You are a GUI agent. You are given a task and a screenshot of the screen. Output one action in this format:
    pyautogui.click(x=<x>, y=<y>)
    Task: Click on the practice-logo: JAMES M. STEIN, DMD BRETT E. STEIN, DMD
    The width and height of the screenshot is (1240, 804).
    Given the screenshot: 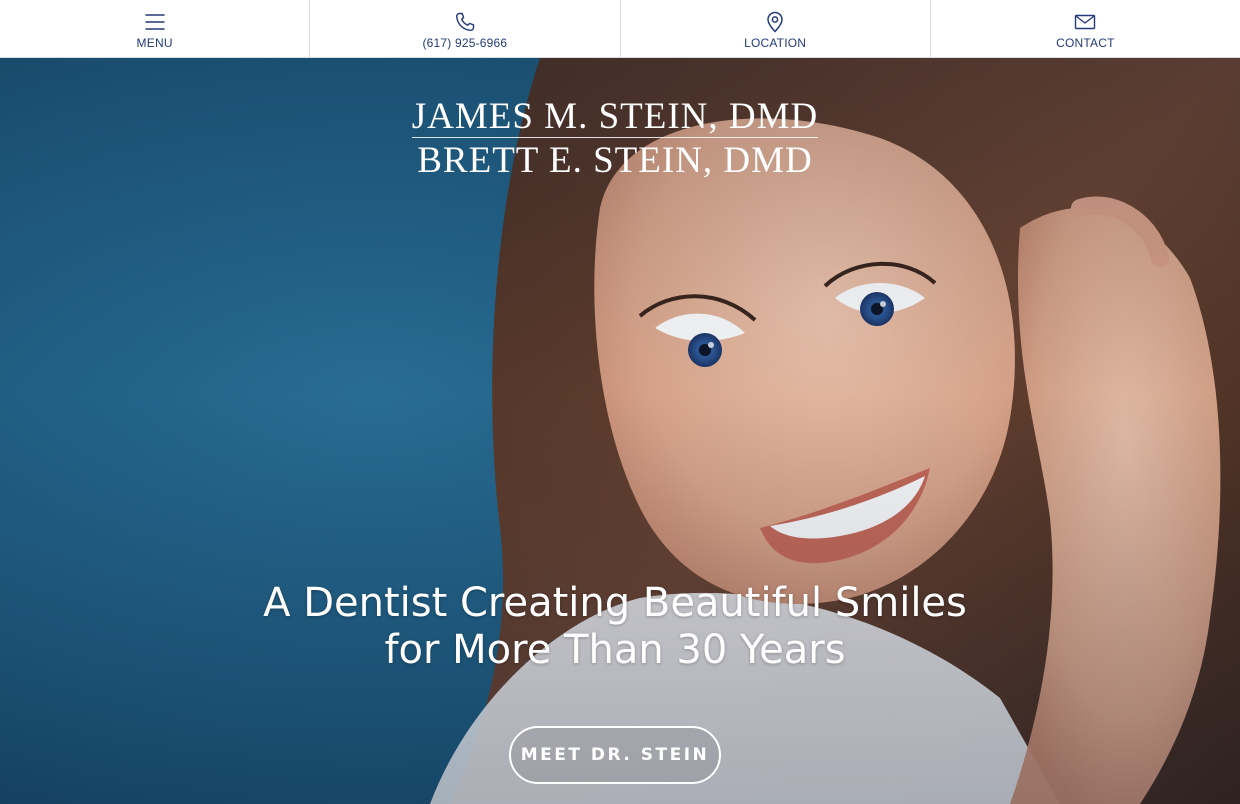 What is the action you would take?
    pyautogui.click(x=615, y=139)
    